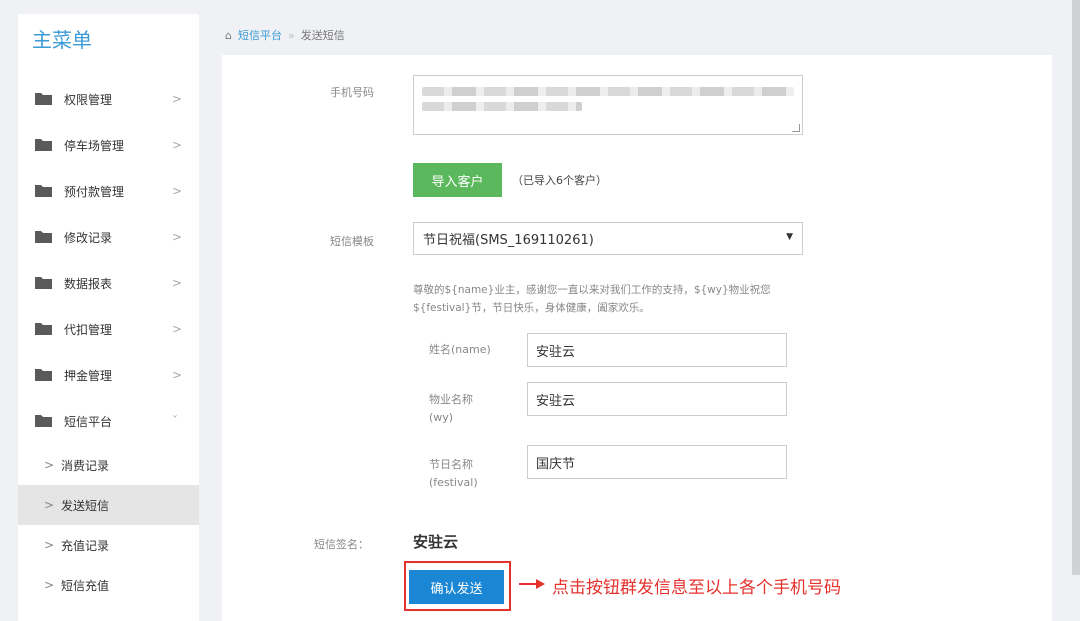 The height and width of the screenshot is (621, 1080). Describe the element at coordinates (94, 191) in the screenshot. I see `sidebar-item-label: 预付款管理` at that location.